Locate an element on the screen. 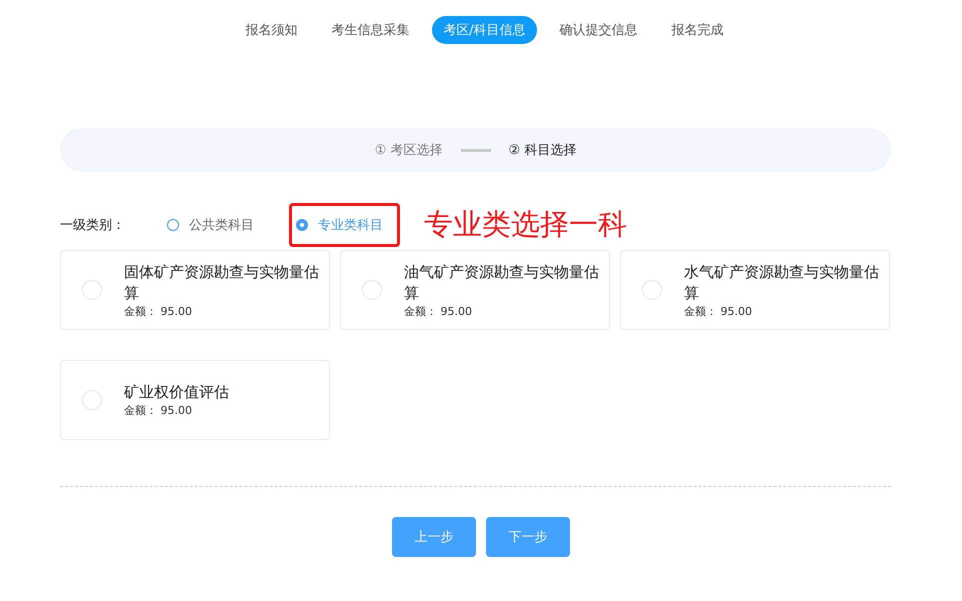 This screenshot has width=962, height=601. subject-card: 矿业权价值评估 金额： 95.00 is located at coordinates (195, 400).